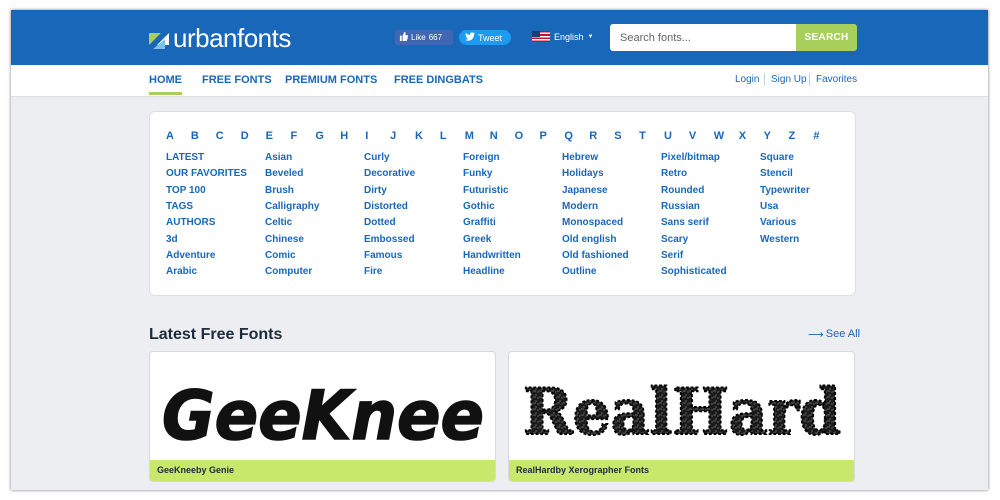 The width and height of the screenshot is (1000, 500). Describe the element at coordinates (580, 206) in the screenshot. I see `category-link: Modern` at that location.